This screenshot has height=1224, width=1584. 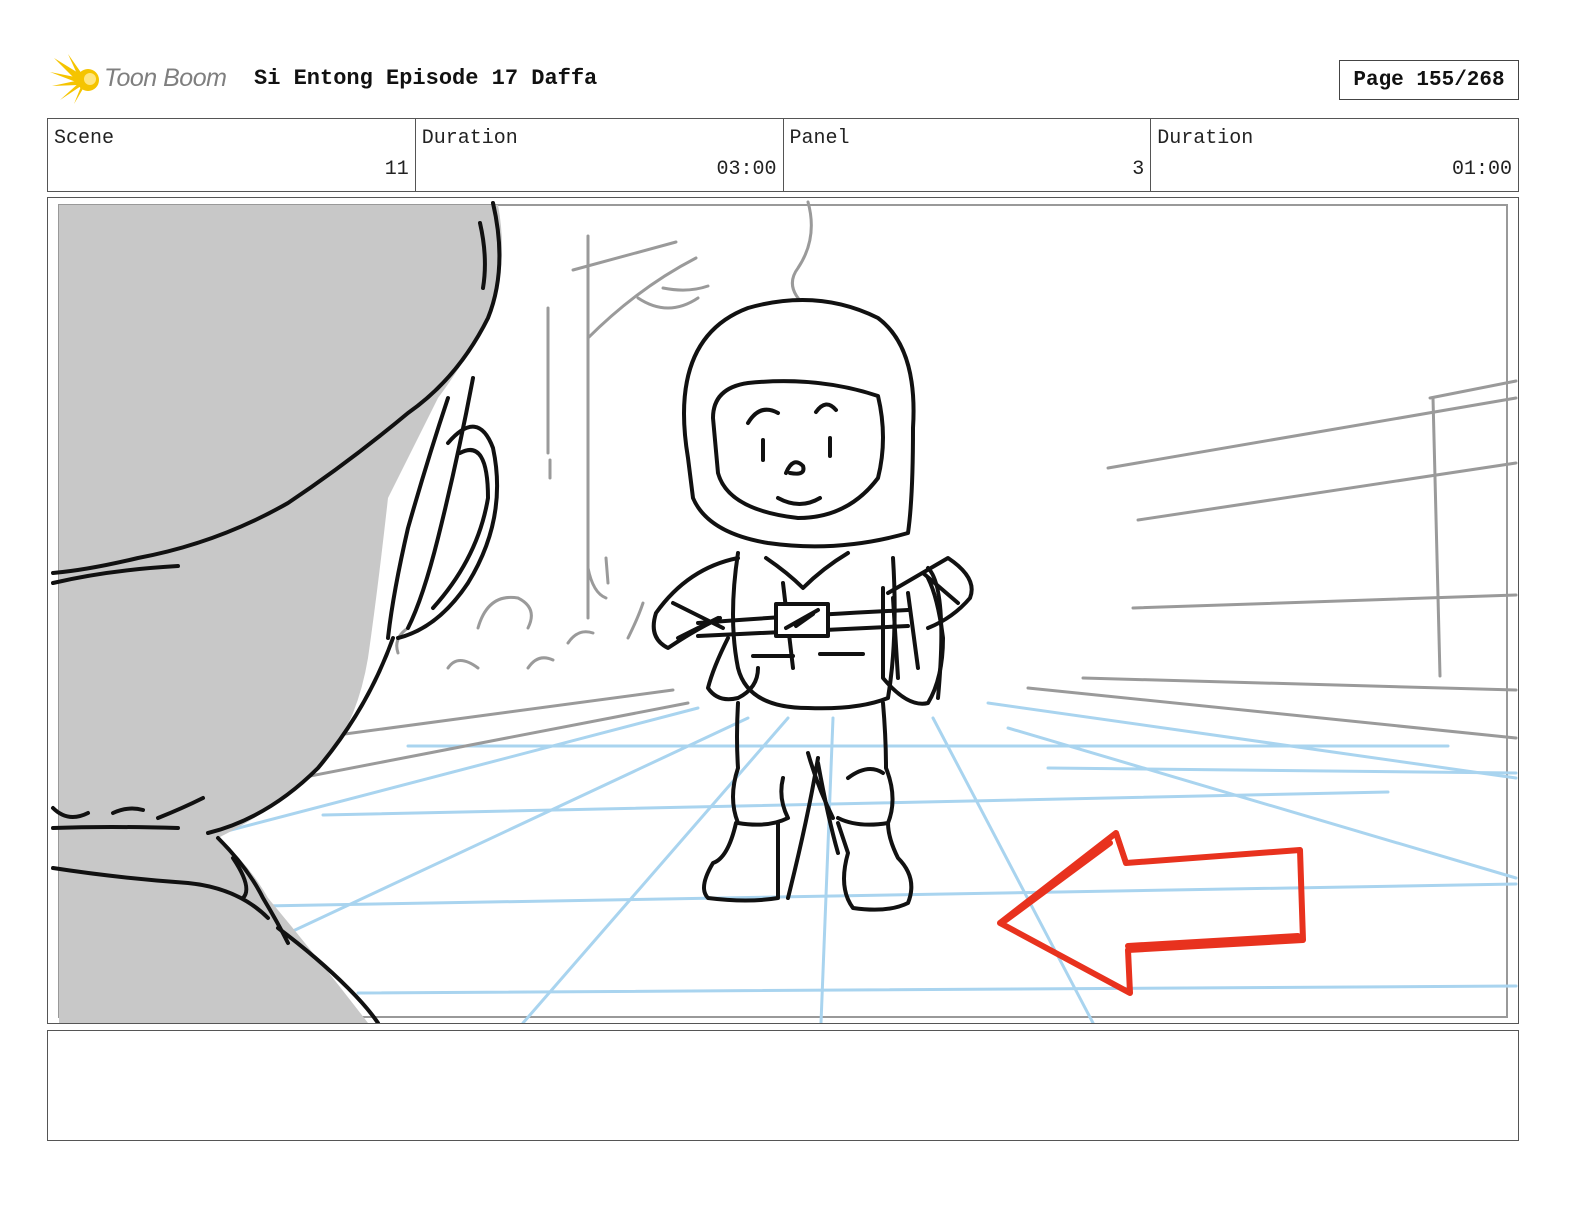 What do you see at coordinates (232, 155) in the screenshot?
I see `scene-cell: Scene 11` at bounding box center [232, 155].